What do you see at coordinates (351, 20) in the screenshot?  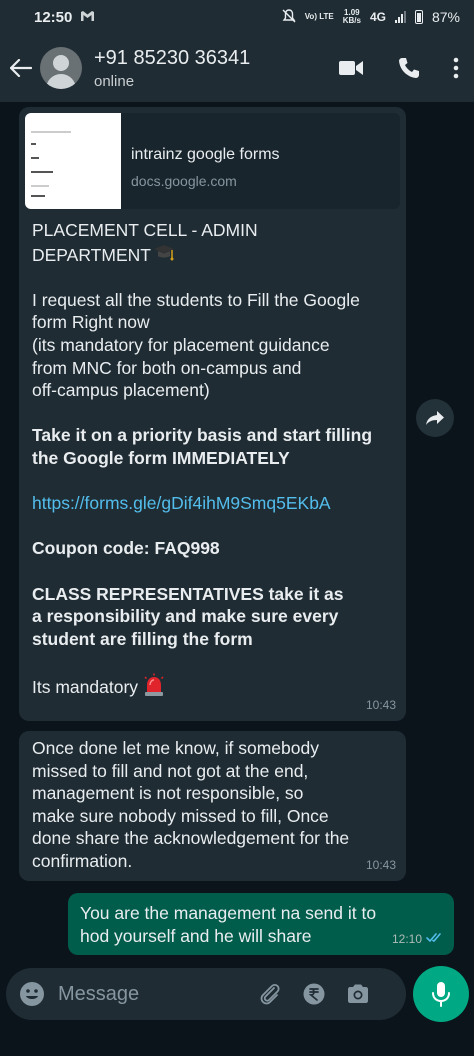 I see `network-speed-unit: KB/s` at bounding box center [351, 20].